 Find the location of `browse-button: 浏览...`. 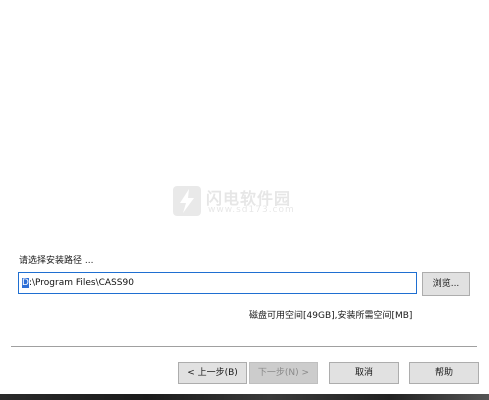

browse-button: 浏览... is located at coordinates (446, 284).